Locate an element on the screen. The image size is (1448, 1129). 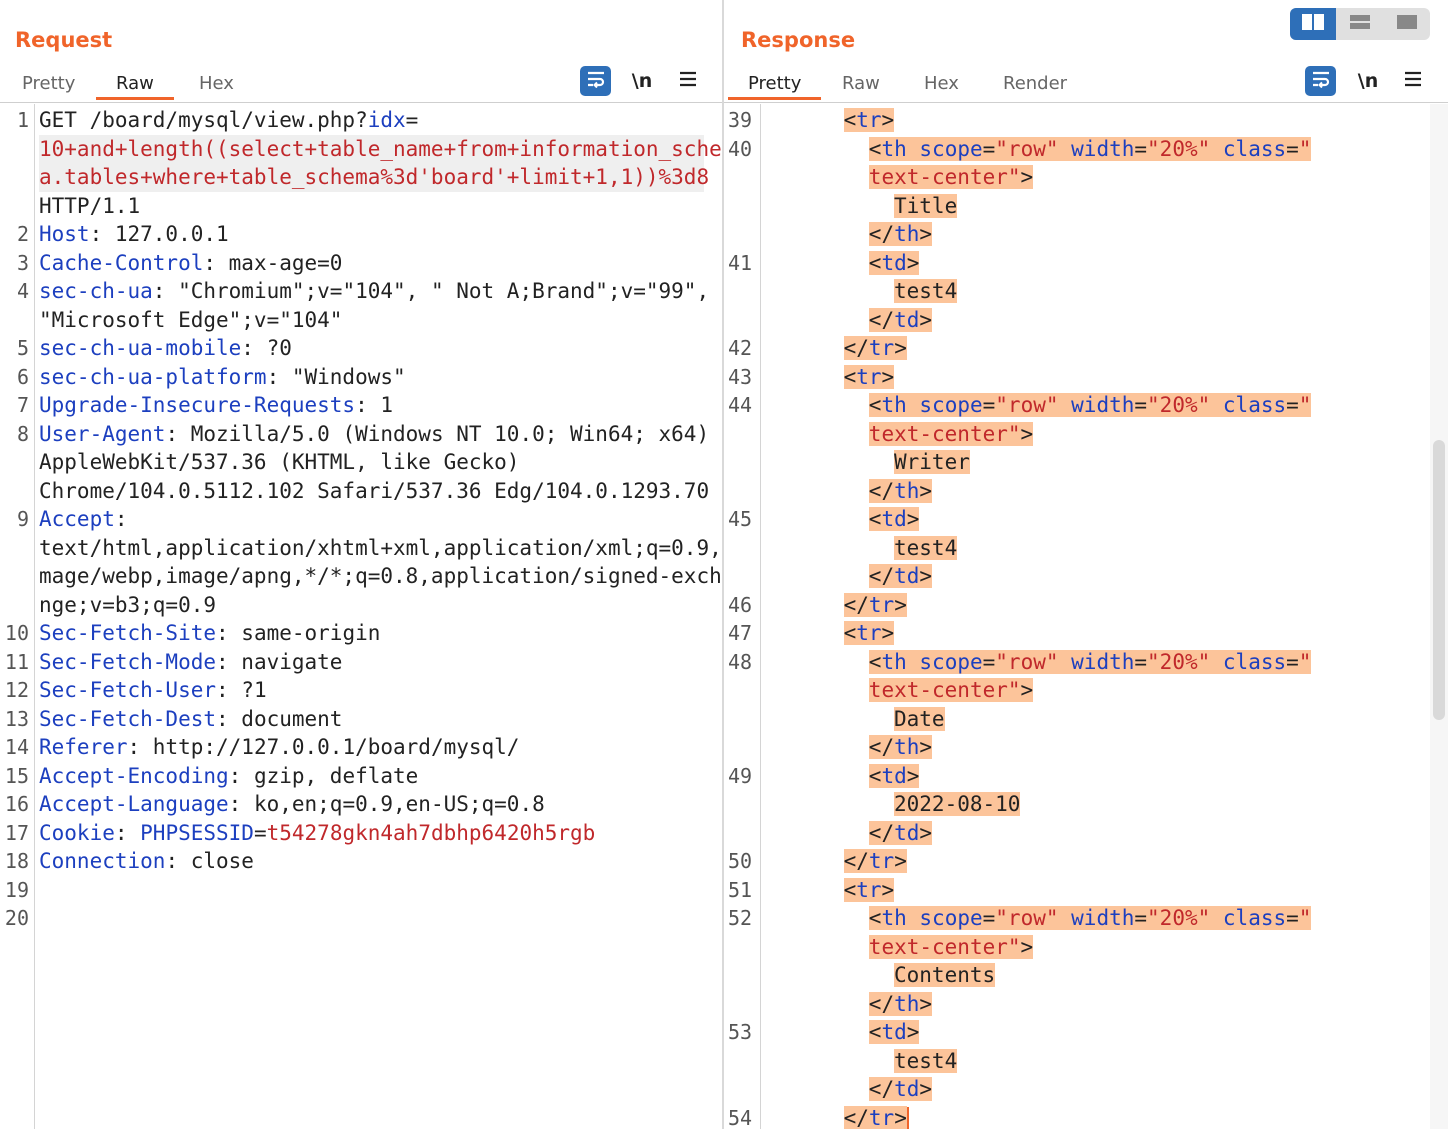
code-text: <tr> is located at coordinates (869, 890).